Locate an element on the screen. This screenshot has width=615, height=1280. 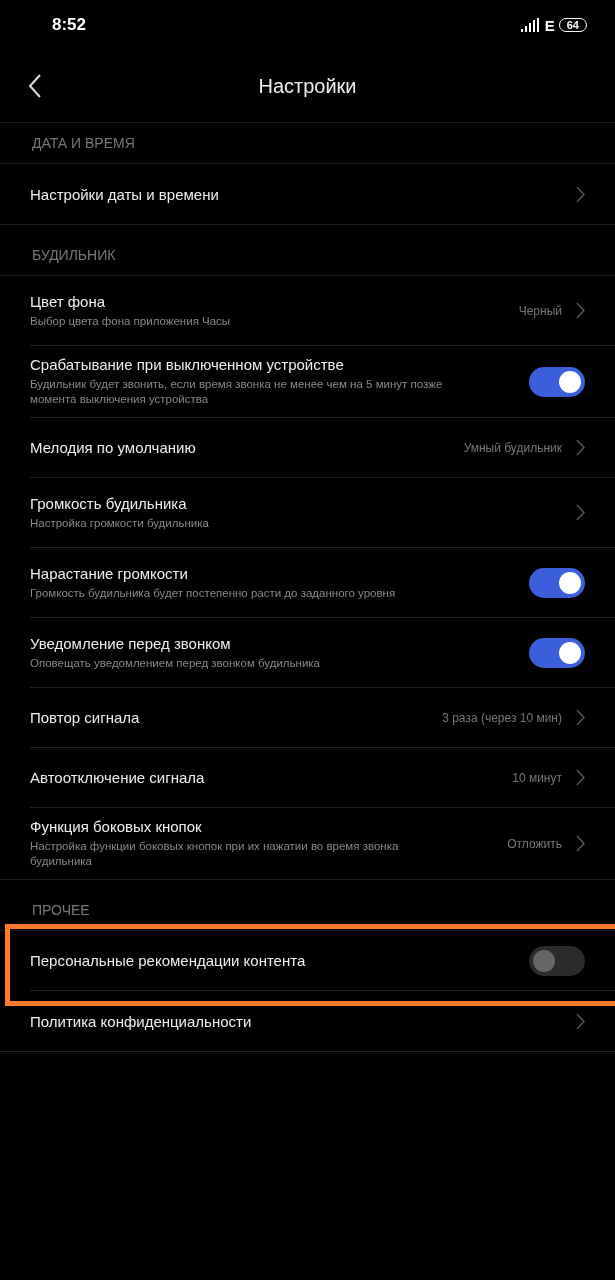
row-subtitle: Выбор цвета фона приложения Часы is located at coordinates (131, 321).